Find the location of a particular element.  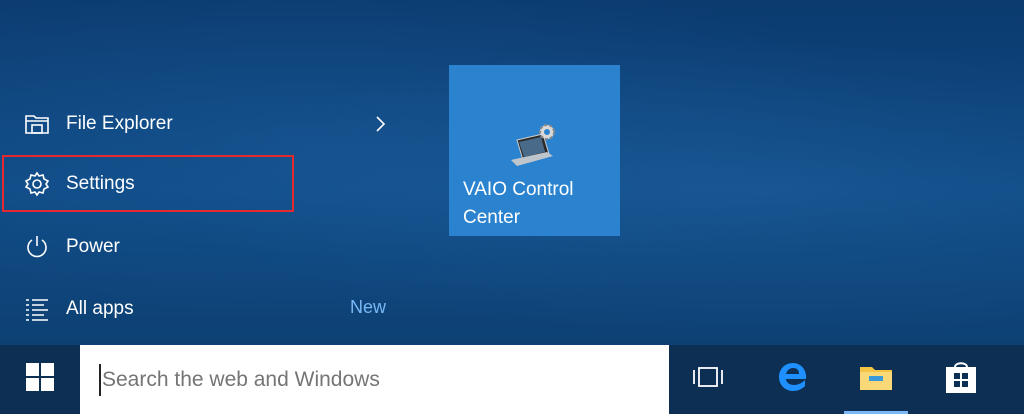

task-view-button is located at coordinates (708, 379).